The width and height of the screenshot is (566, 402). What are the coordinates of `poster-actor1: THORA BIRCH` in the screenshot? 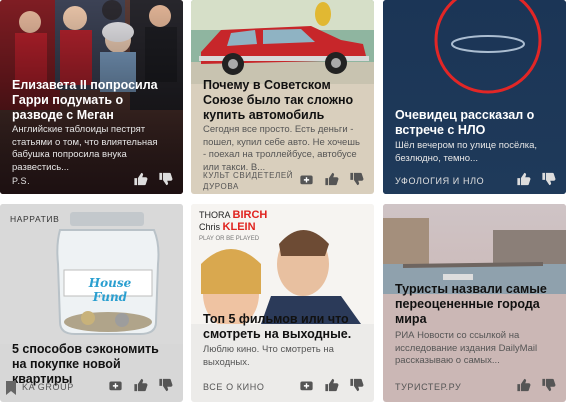 It's located at (233, 215).